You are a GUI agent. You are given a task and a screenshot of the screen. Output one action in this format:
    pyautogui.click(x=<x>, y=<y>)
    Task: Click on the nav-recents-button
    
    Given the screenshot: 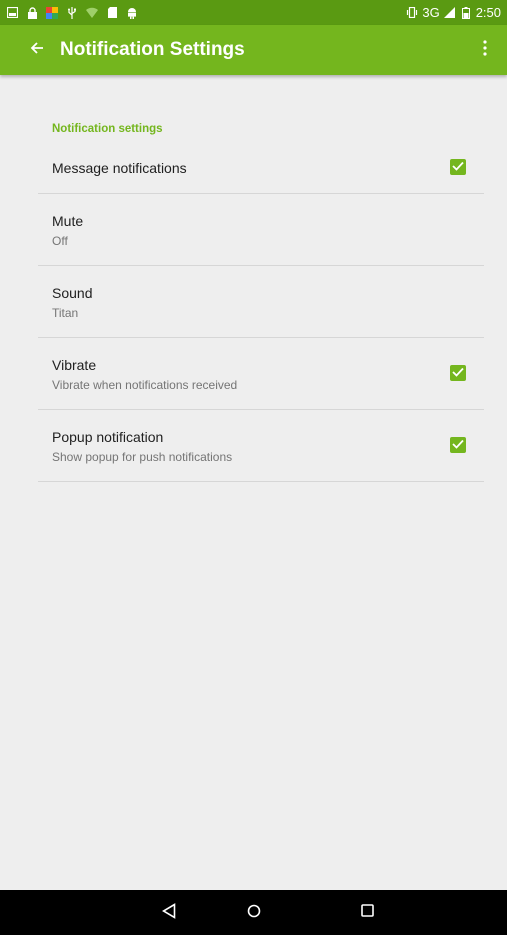 What is the action you would take?
    pyautogui.click(x=367, y=913)
    